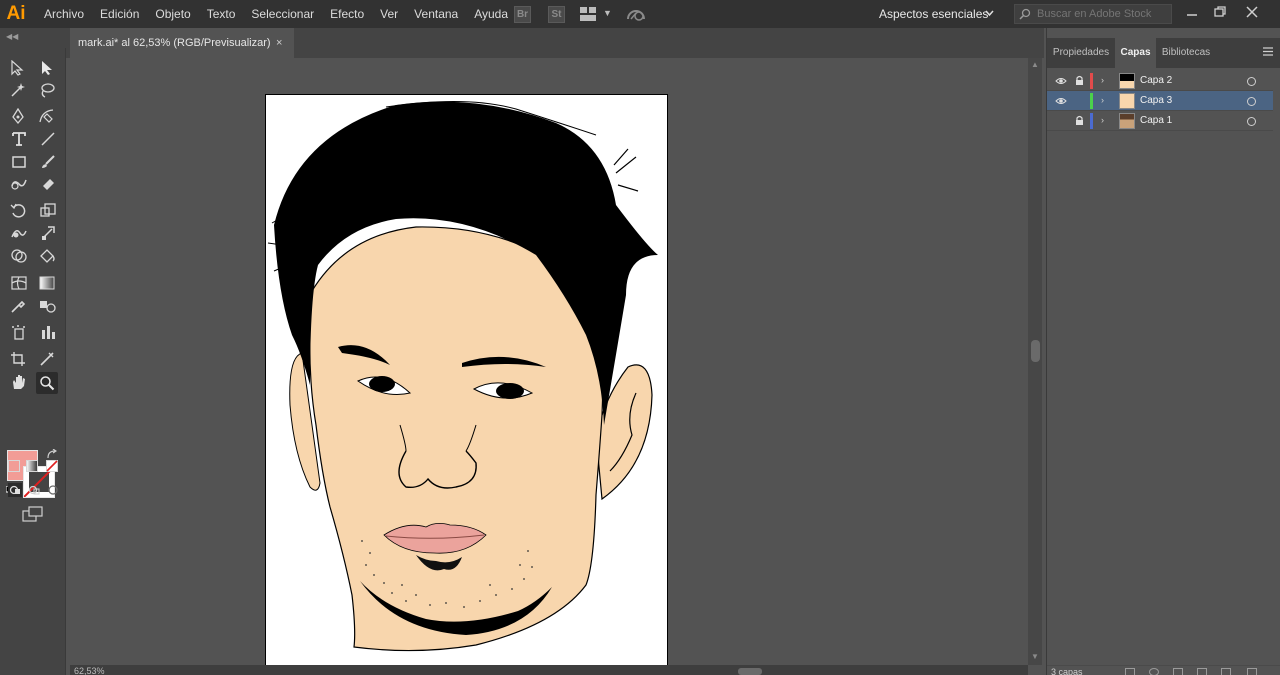 The image size is (1280, 675). Describe the element at coordinates (1081, 53) in the screenshot. I see `tab-propiedades: Propiedades` at that location.